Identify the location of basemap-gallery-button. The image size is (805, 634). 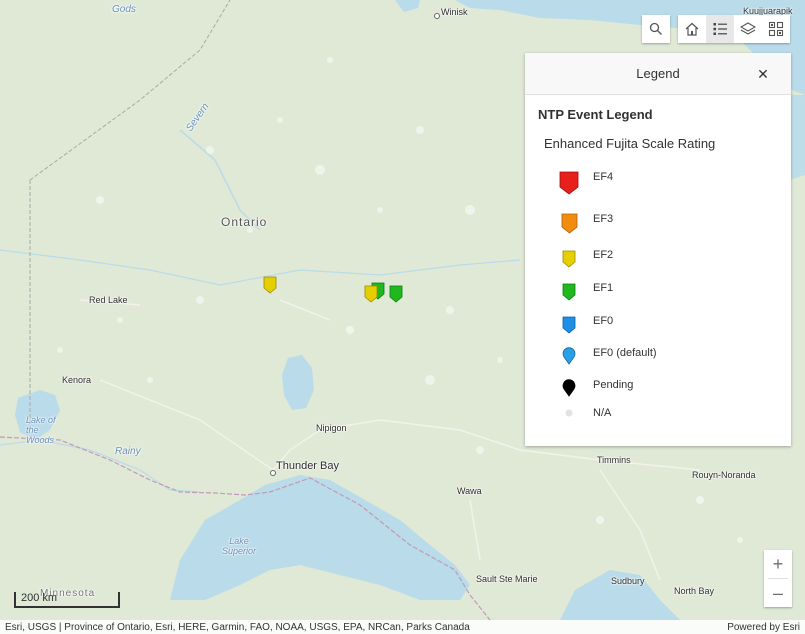
(776, 29).